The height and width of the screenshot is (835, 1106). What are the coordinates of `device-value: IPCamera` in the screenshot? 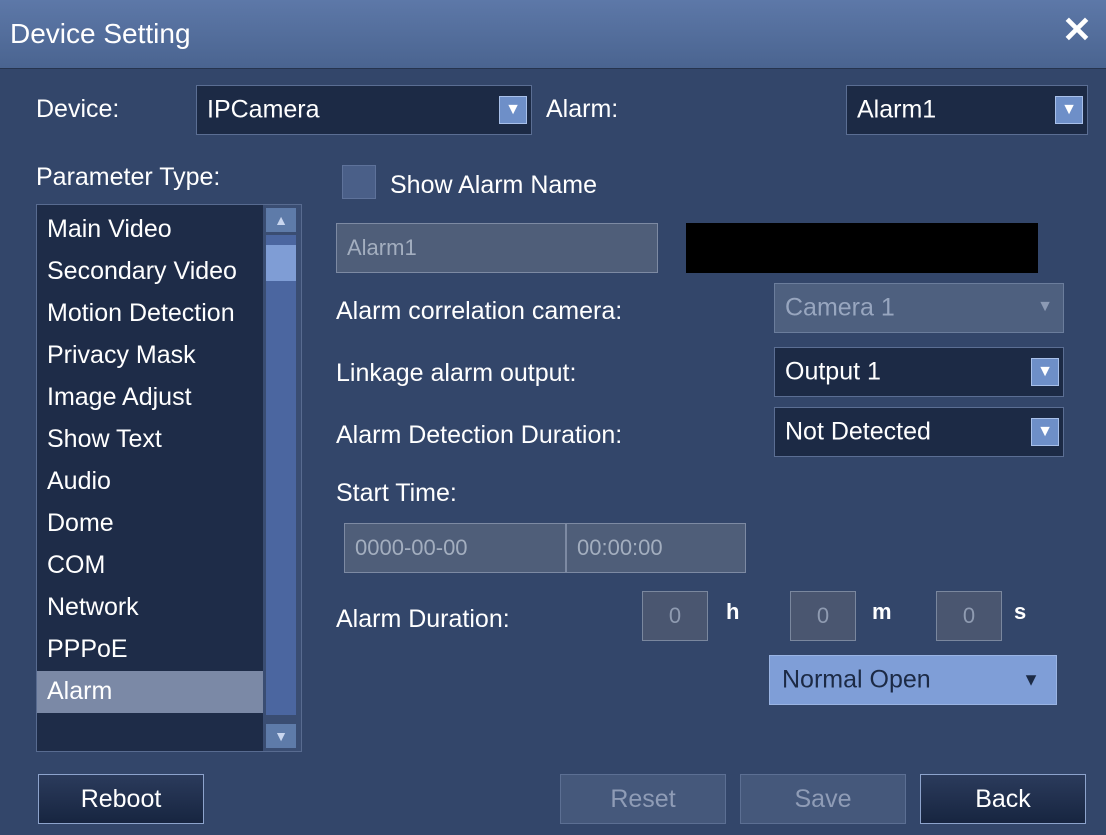 It's located at (263, 109).